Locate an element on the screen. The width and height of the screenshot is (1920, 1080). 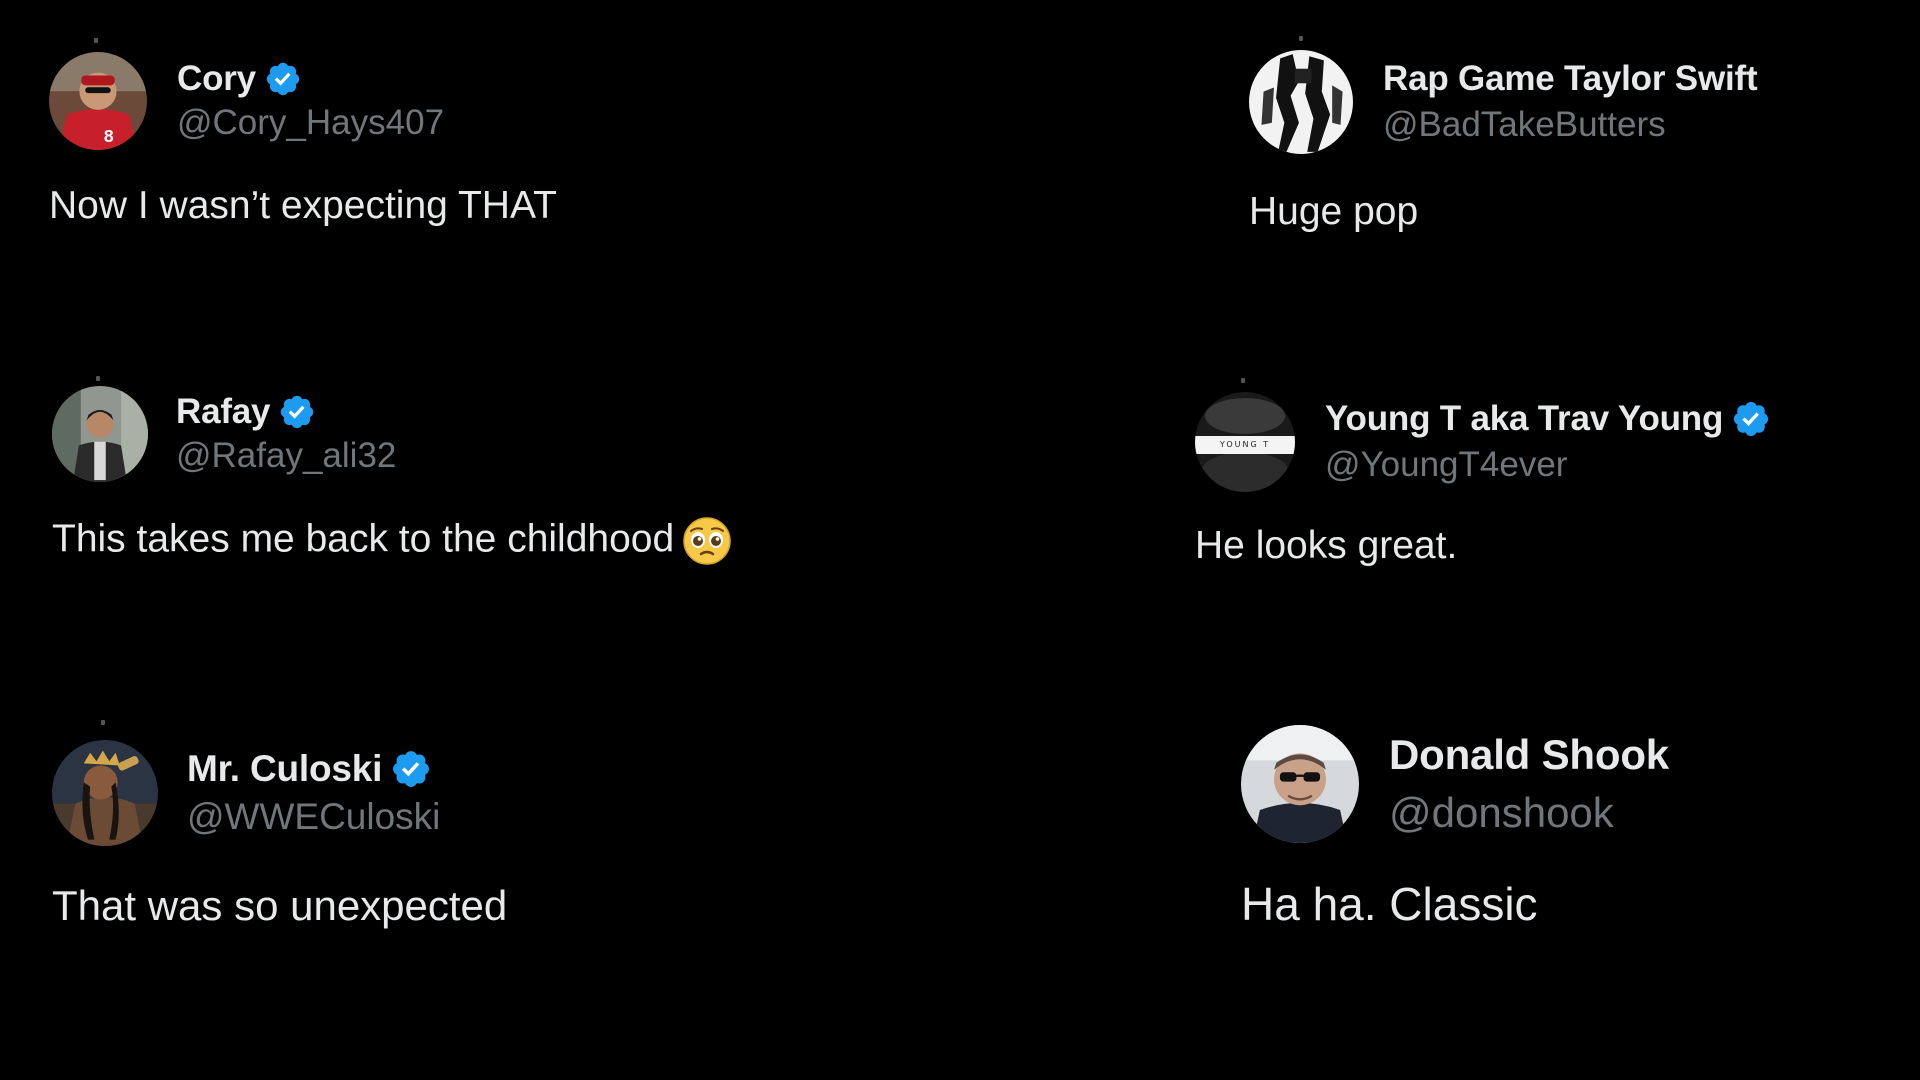
handle: @donshook is located at coordinates (1529, 813).